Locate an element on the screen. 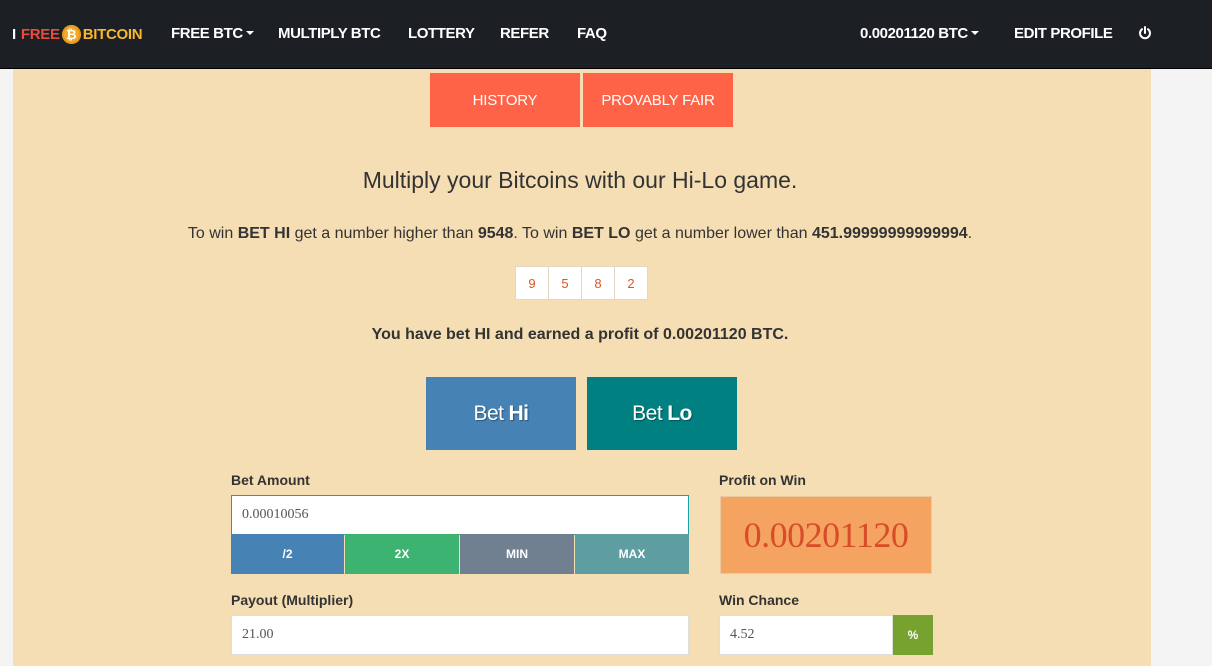 The height and width of the screenshot is (666, 1212). power-icon is located at coordinates (1145, 33).